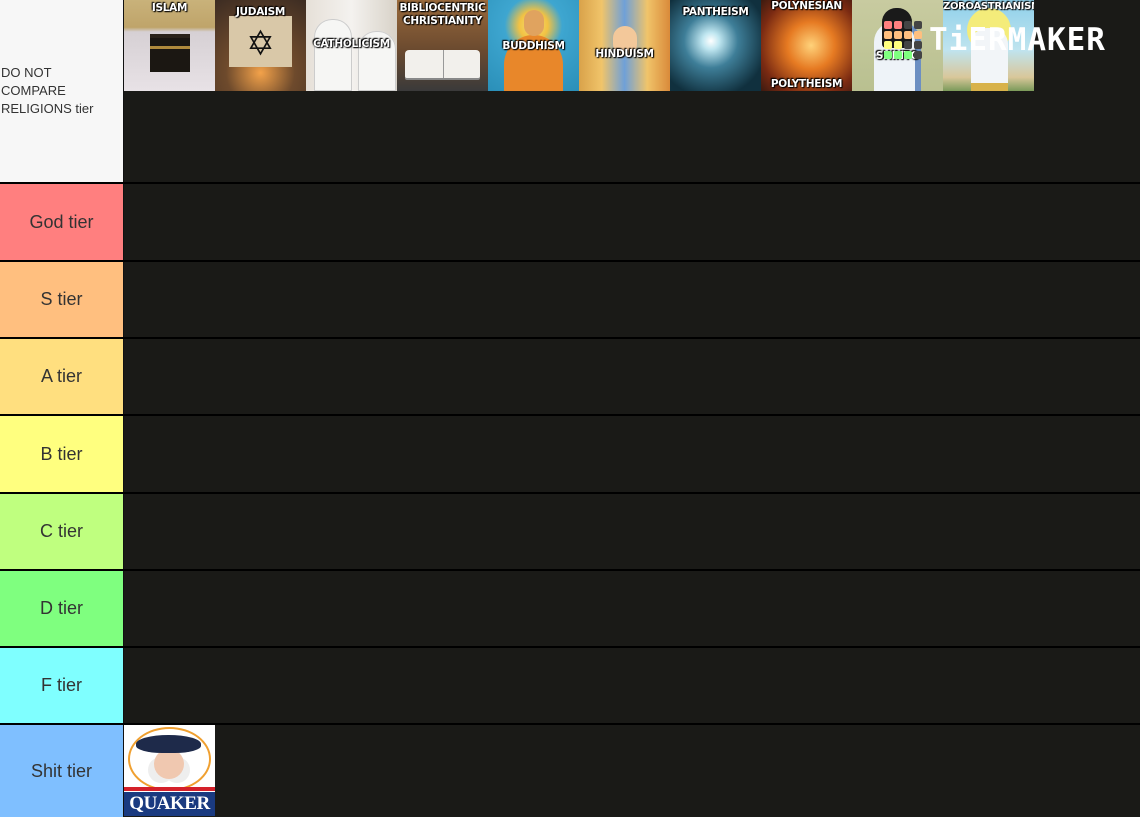 This screenshot has height=817, width=1140. I want to click on tier-label: S tier, so click(62, 299).